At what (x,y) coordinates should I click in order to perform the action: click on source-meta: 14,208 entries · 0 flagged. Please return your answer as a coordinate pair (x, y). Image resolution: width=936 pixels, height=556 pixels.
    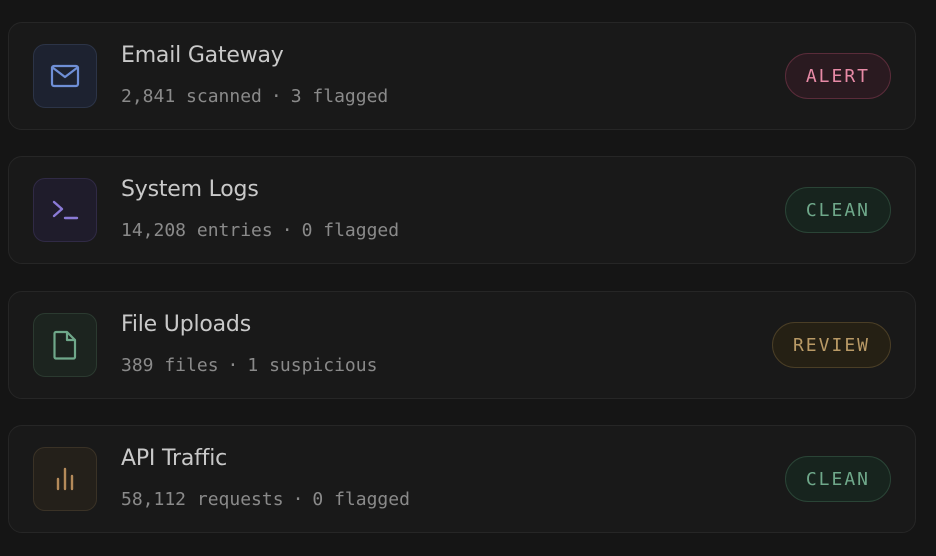
    Looking at the image, I should click on (260, 230).